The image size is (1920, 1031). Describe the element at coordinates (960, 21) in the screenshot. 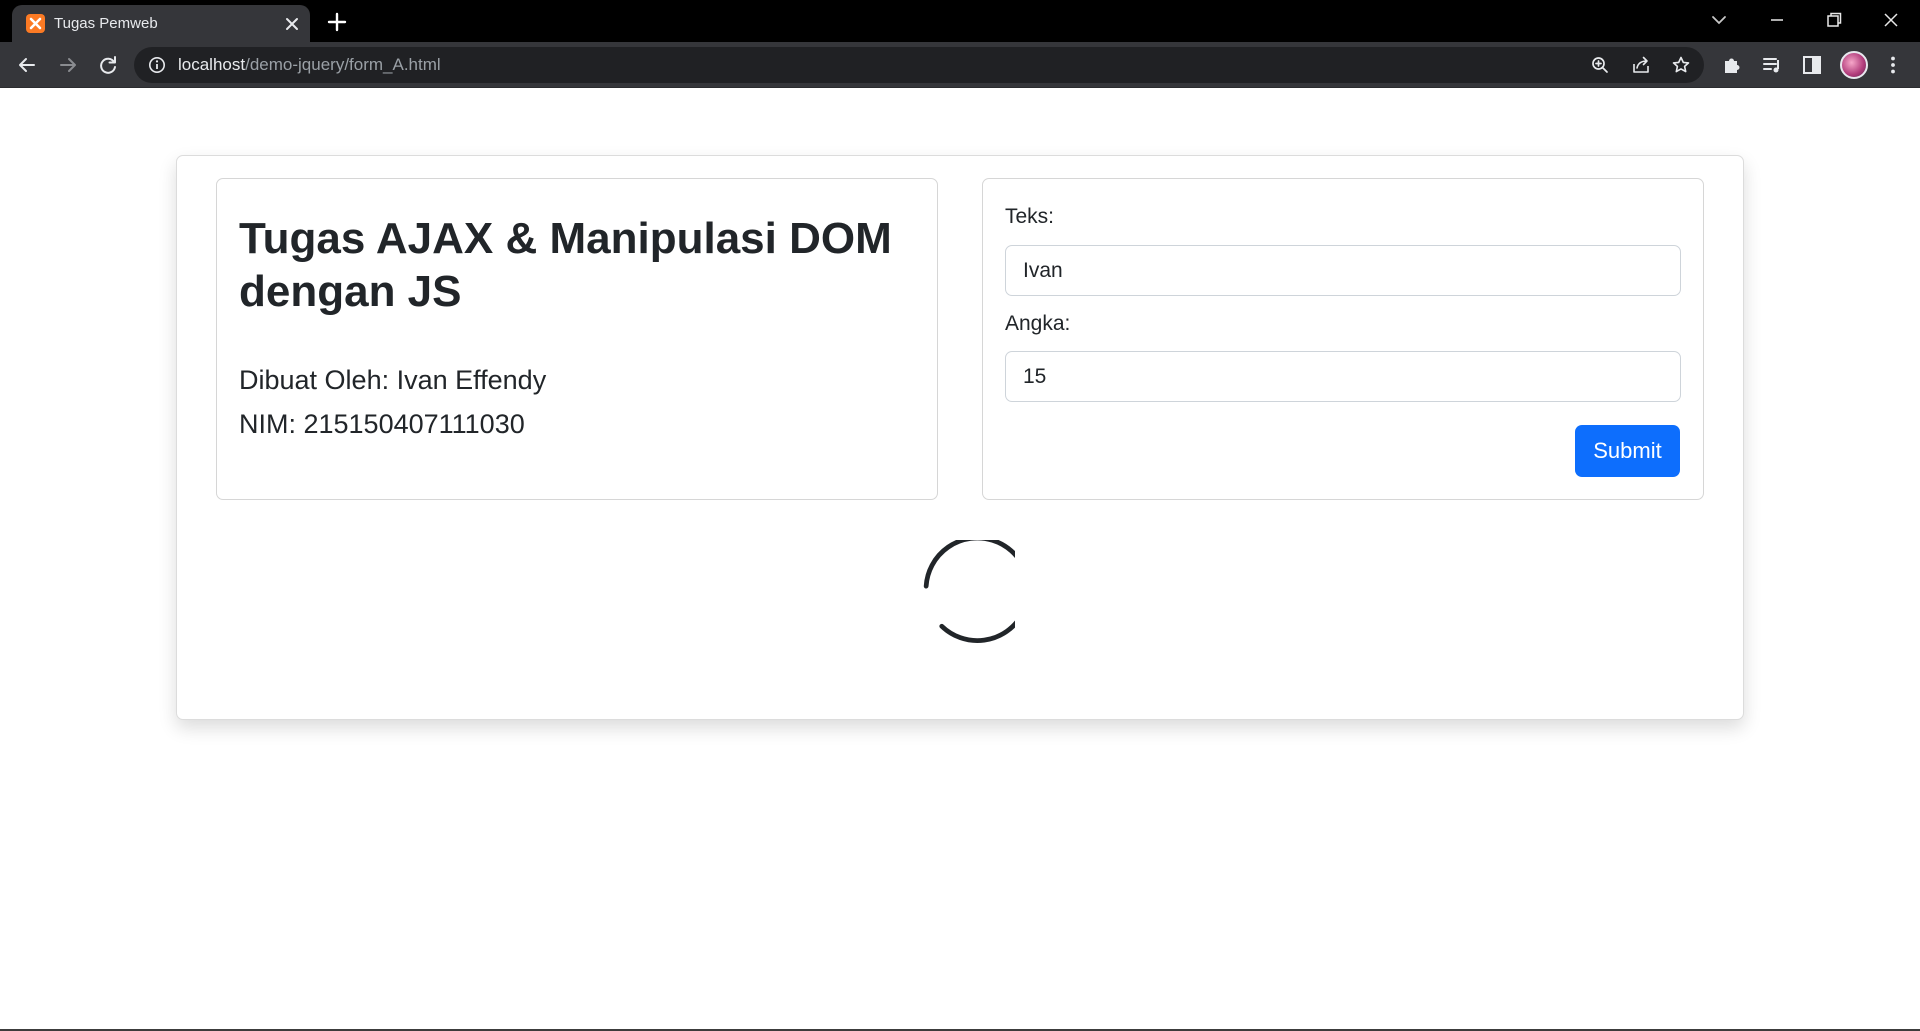

I see `browser-tab-bar: Tugas Pemweb` at that location.